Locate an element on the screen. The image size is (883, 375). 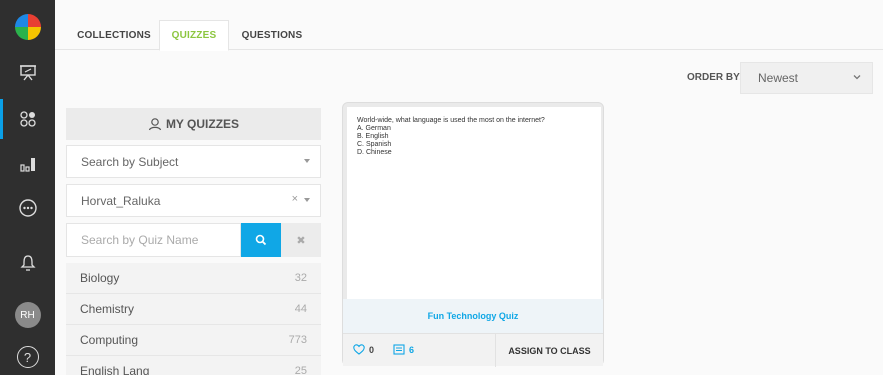
order-by-value: Newest is located at coordinates (778, 78).